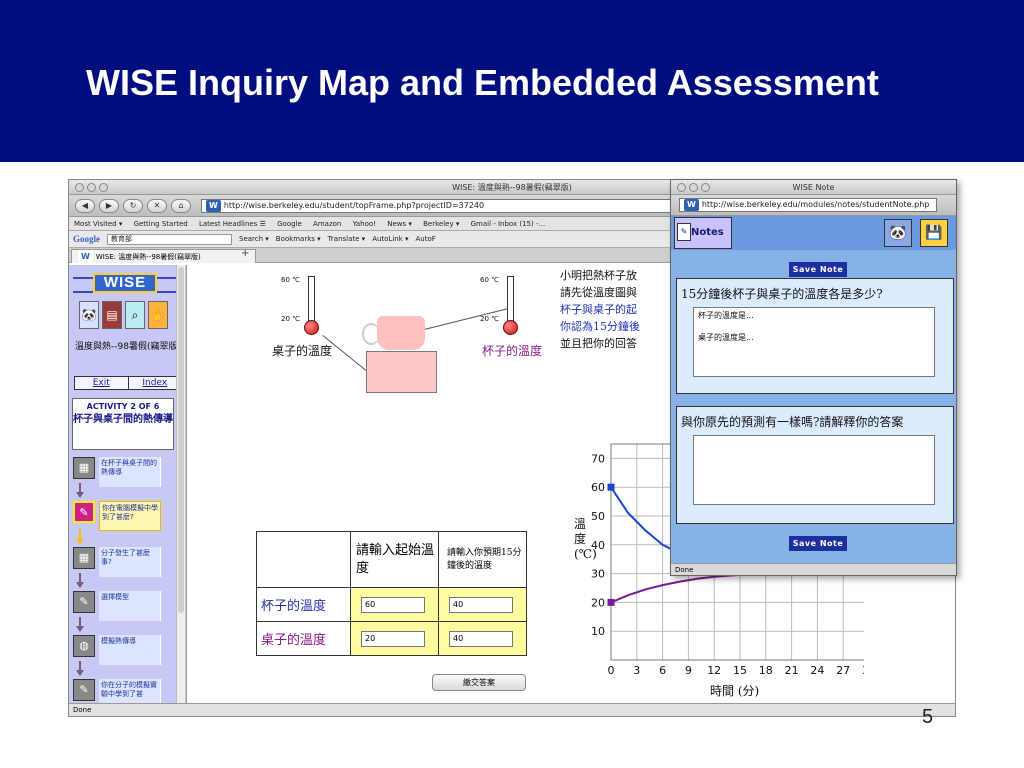 This screenshot has height=768, width=1024. I want to click on step-item: ▦ 分子發生了甚麼事?, so click(121, 567).